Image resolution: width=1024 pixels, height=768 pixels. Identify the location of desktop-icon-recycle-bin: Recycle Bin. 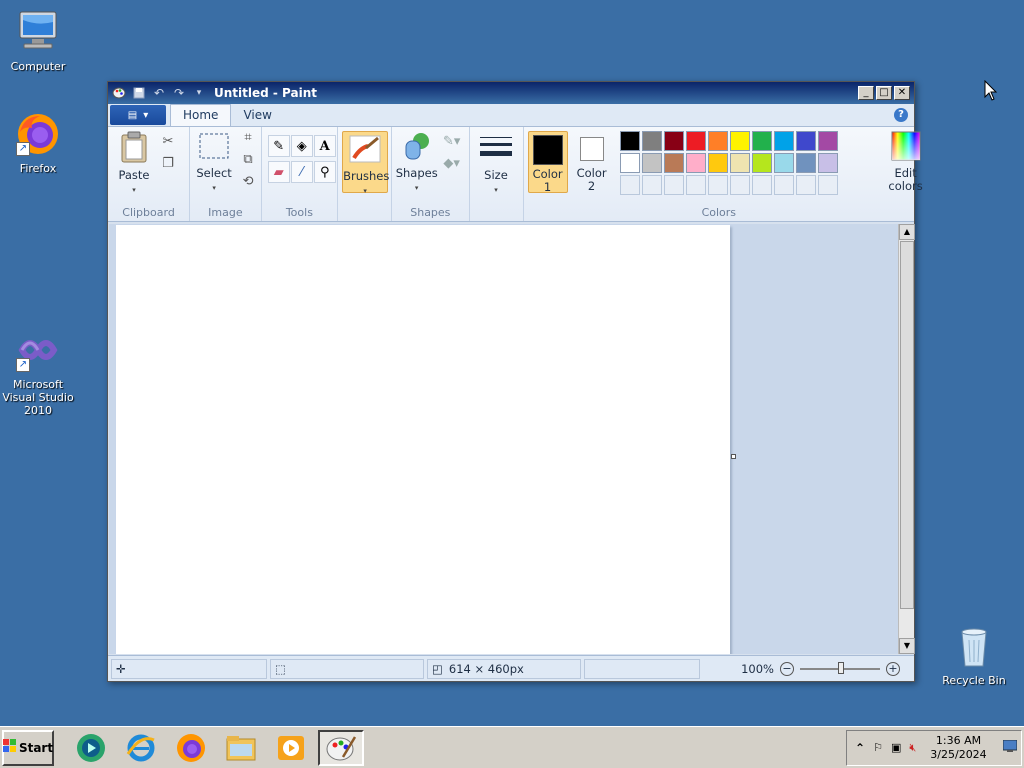
(974, 654).